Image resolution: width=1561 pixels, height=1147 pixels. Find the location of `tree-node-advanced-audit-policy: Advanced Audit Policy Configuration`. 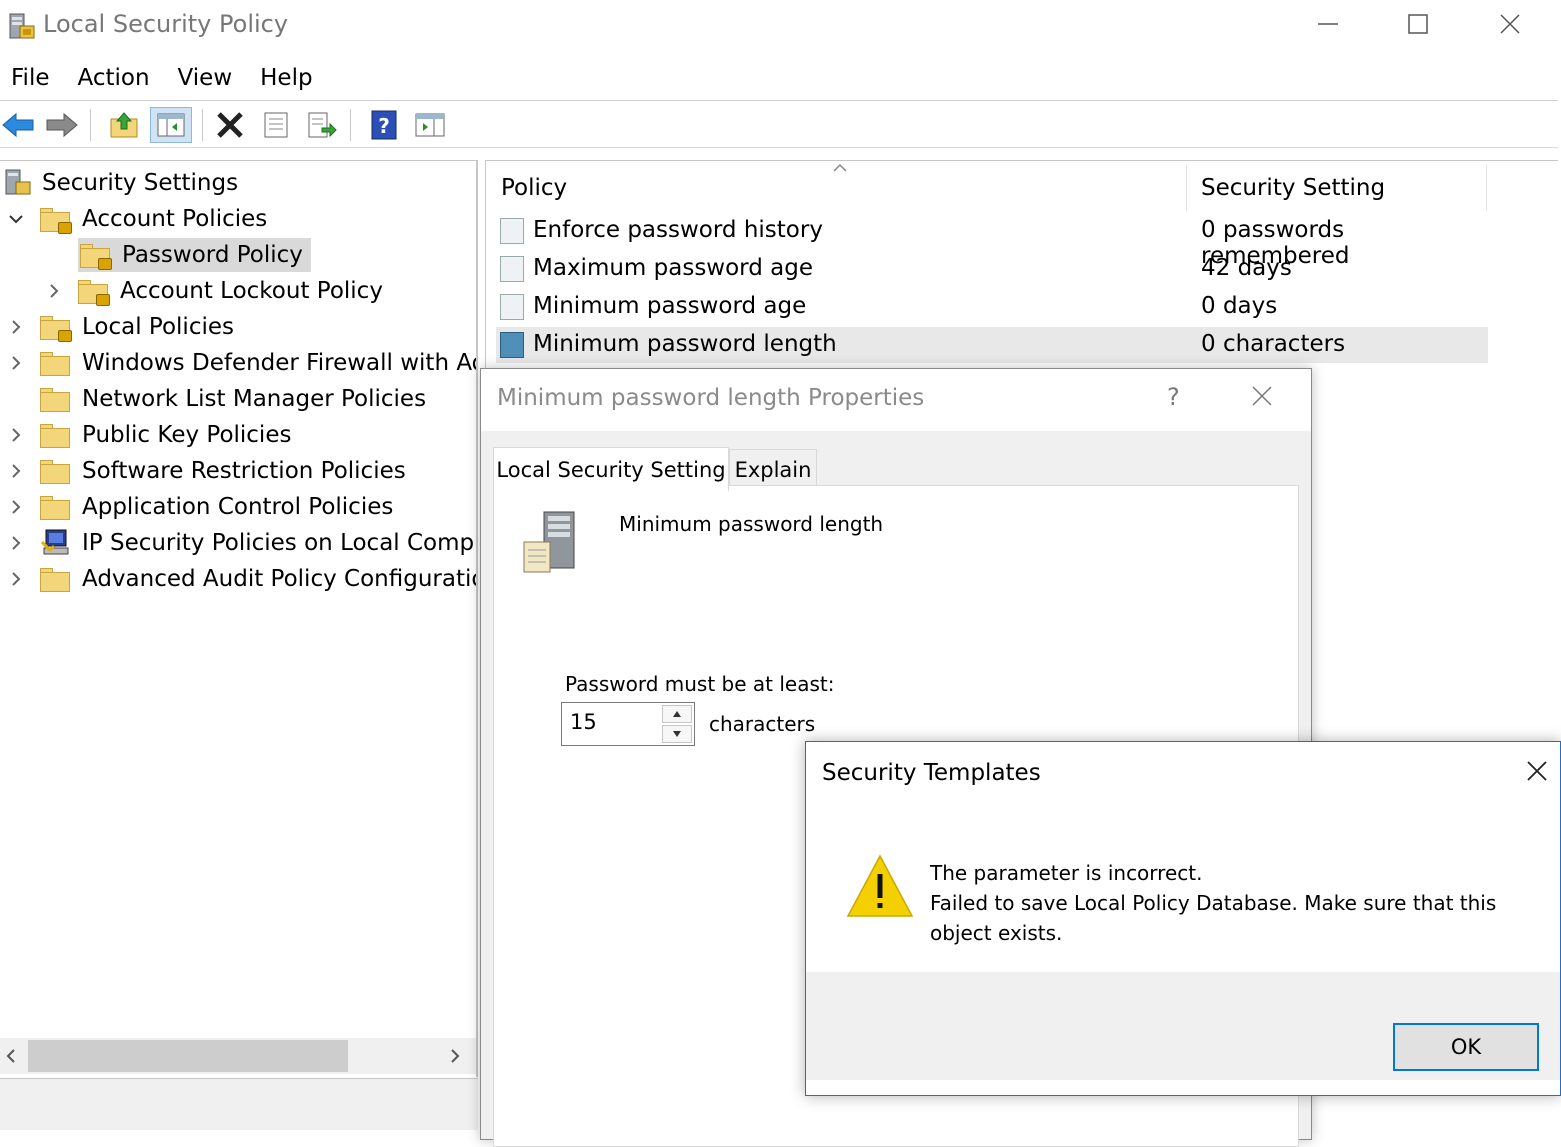

tree-node-advanced-audit-policy: Advanced Audit Policy Configuration is located at coordinates (241, 579).